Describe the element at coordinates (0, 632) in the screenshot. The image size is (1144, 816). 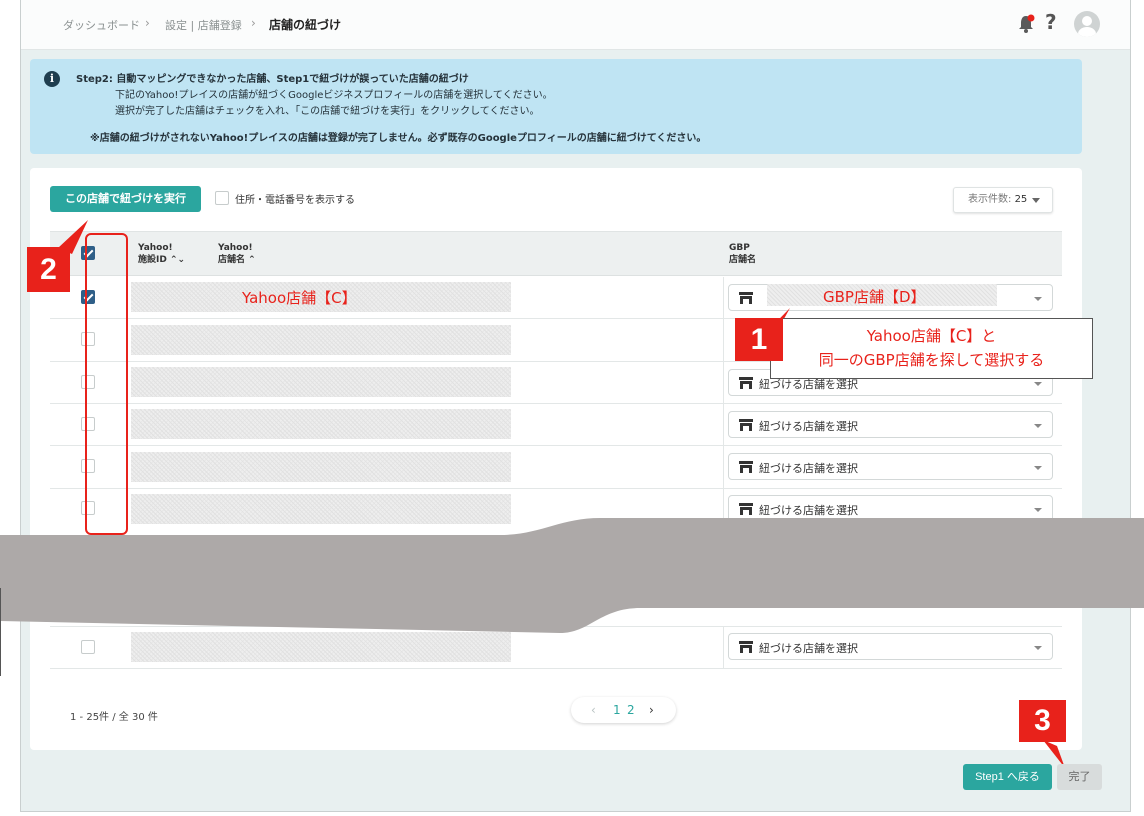
I see `left-divider` at that location.